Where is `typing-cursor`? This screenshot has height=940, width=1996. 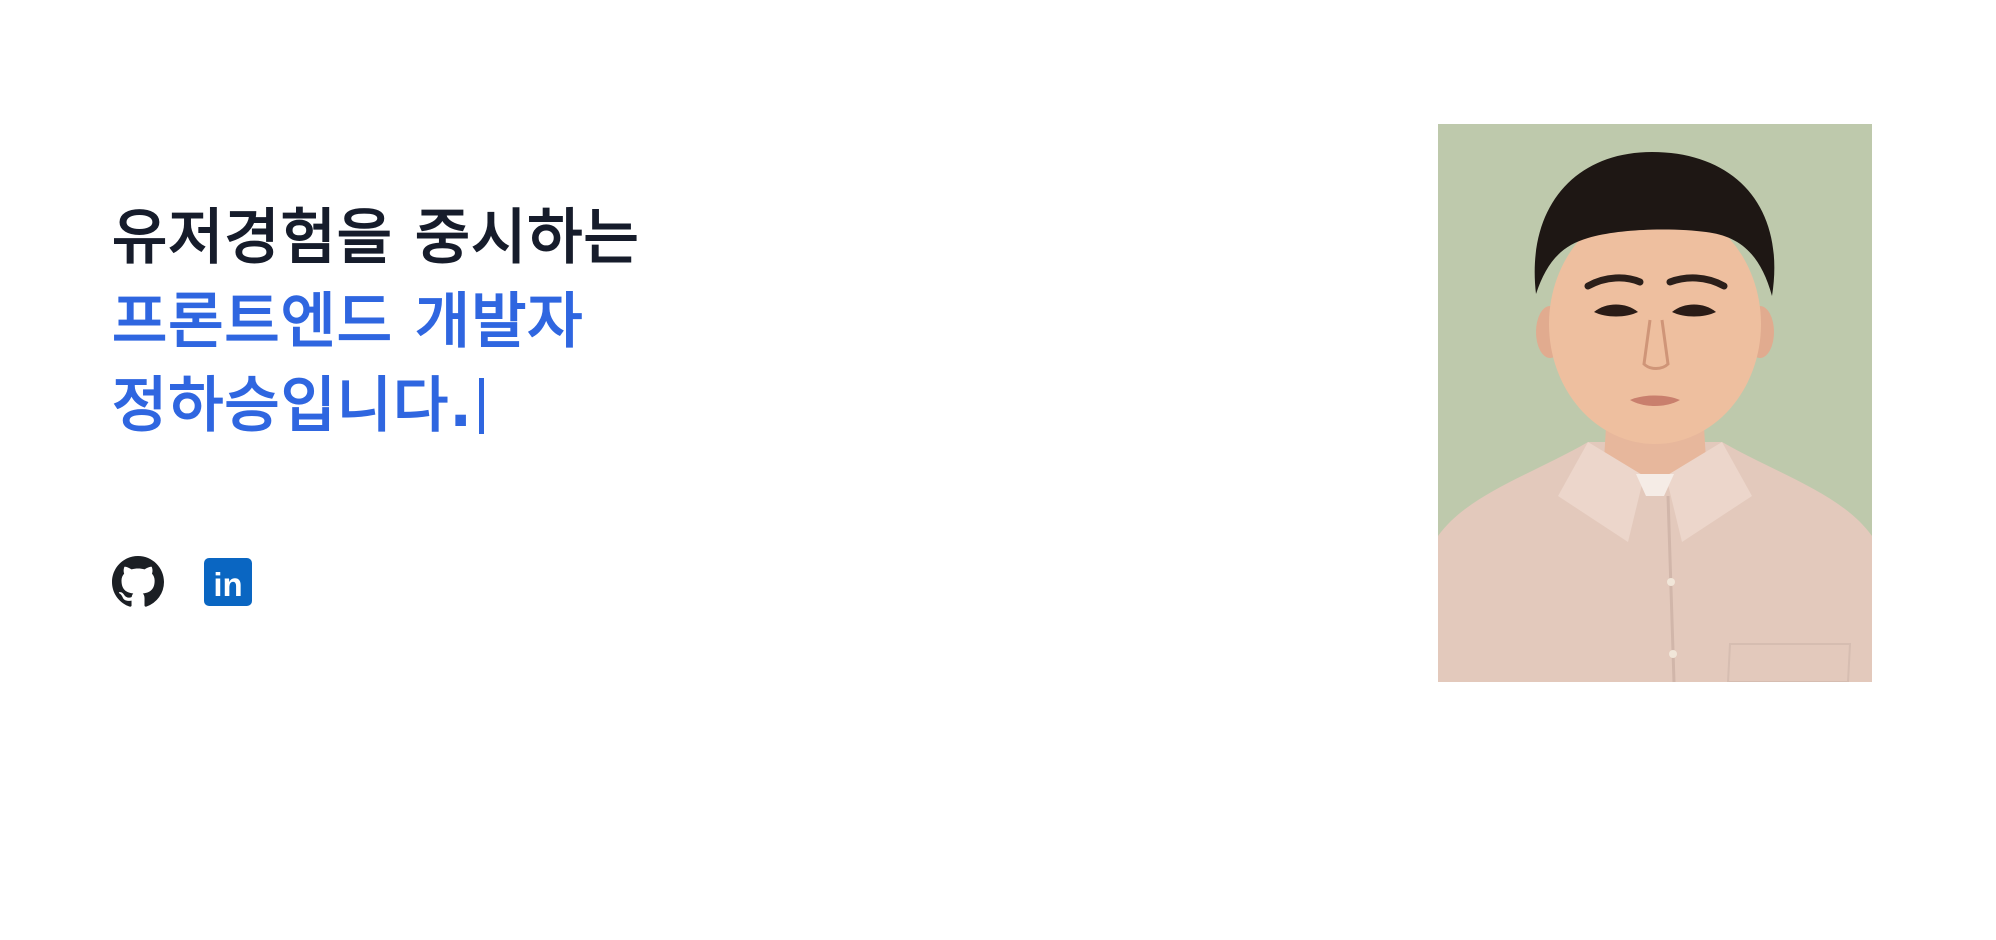
typing-cursor is located at coordinates (481, 406).